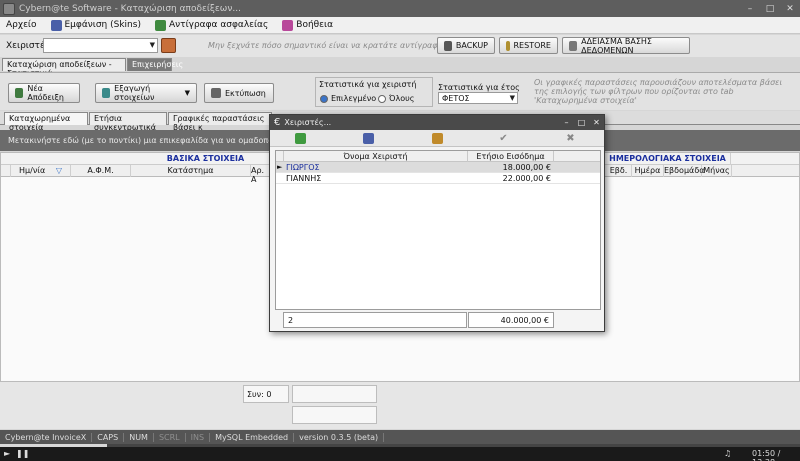 The width and height of the screenshot is (800, 461). Describe the element at coordinates (503, 138) in the screenshot. I see `confirm-icon: ✔` at that location.